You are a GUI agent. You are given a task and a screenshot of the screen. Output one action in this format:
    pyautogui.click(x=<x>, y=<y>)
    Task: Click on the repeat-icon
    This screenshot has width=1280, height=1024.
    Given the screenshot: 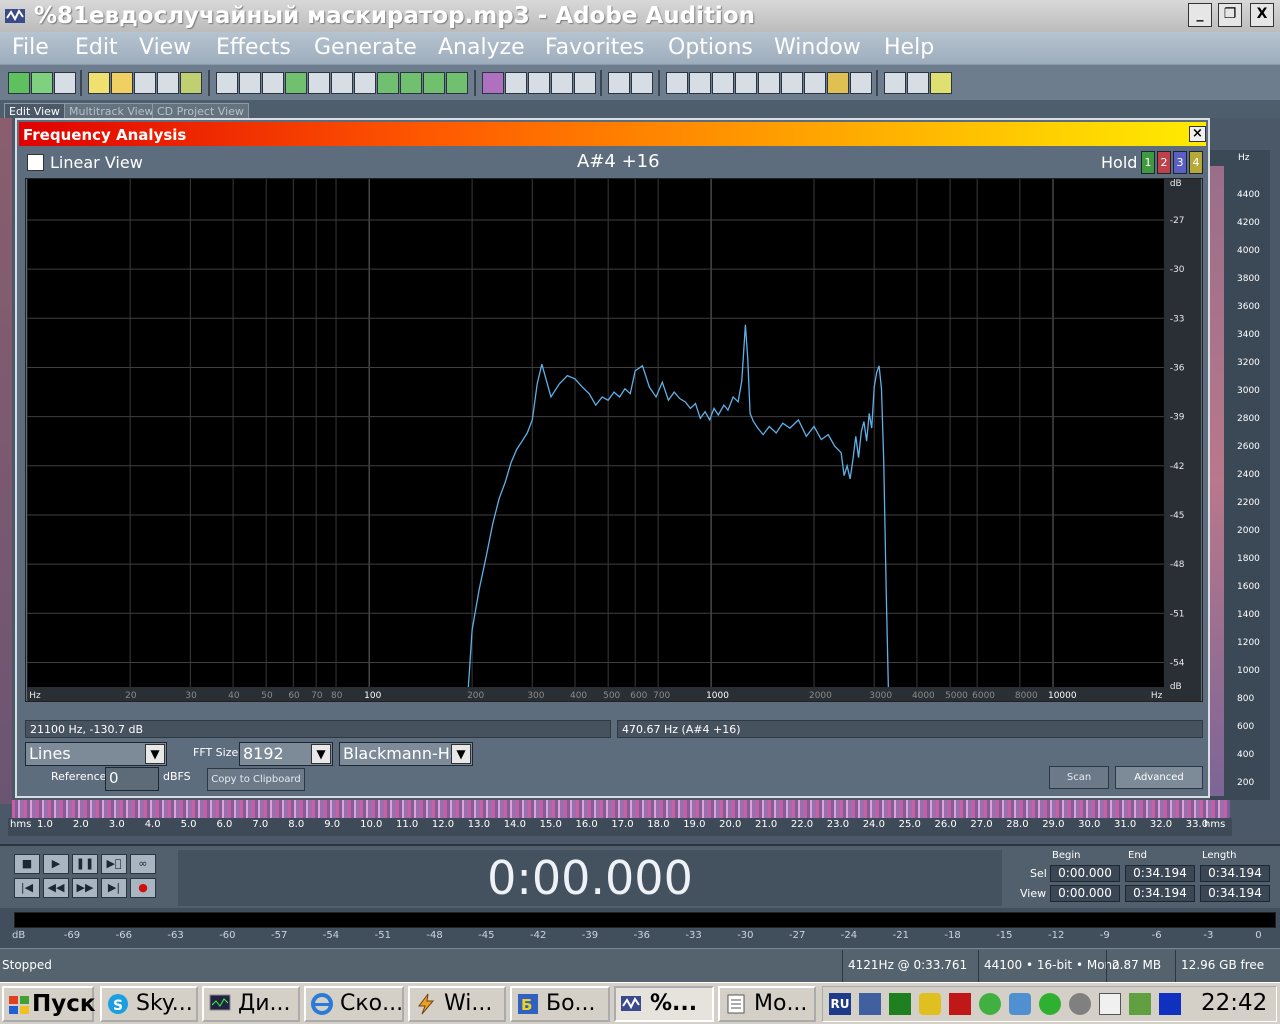 What is the action you would take?
    pyautogui.click(x=273, y=83)
    